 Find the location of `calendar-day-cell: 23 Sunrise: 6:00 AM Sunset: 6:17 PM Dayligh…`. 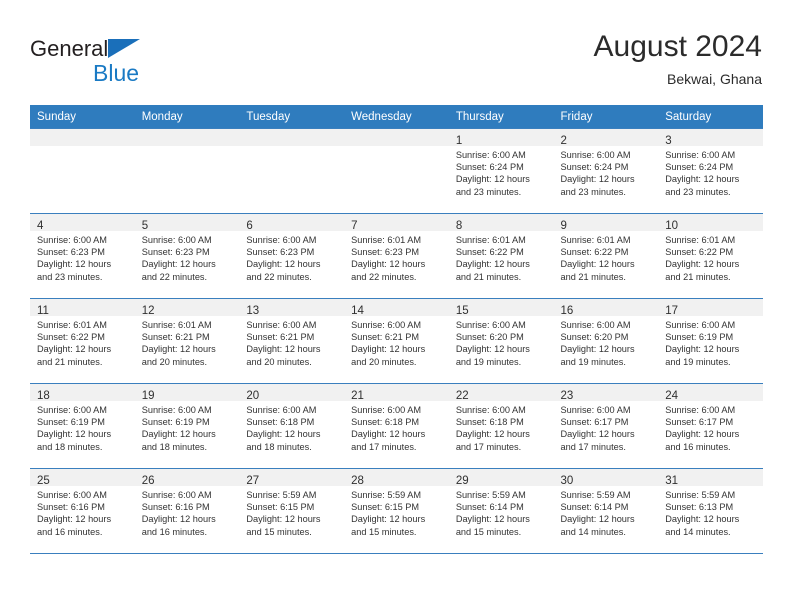

calendar-day-cell: 23 Sunrise: 6:00 AM Sunset: 6:17 PM Dayligh… is located at coordinates (606, 426).